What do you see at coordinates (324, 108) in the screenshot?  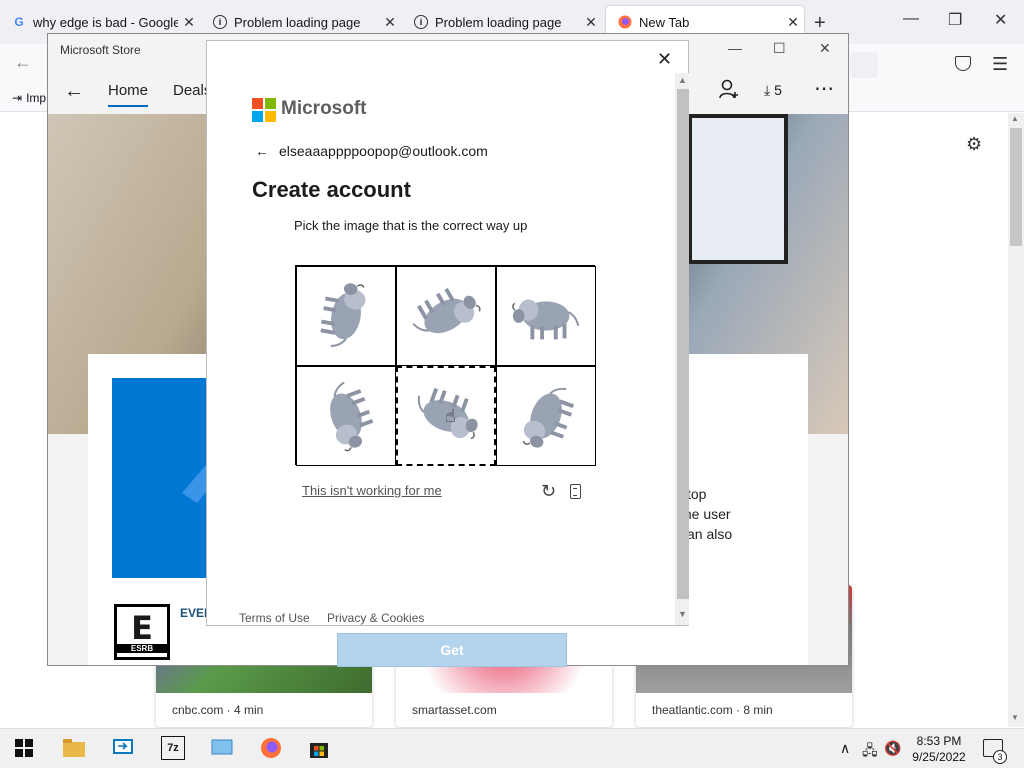 I see `microsoft-wordmark: Microsoft` at bounding box center [324, 108].